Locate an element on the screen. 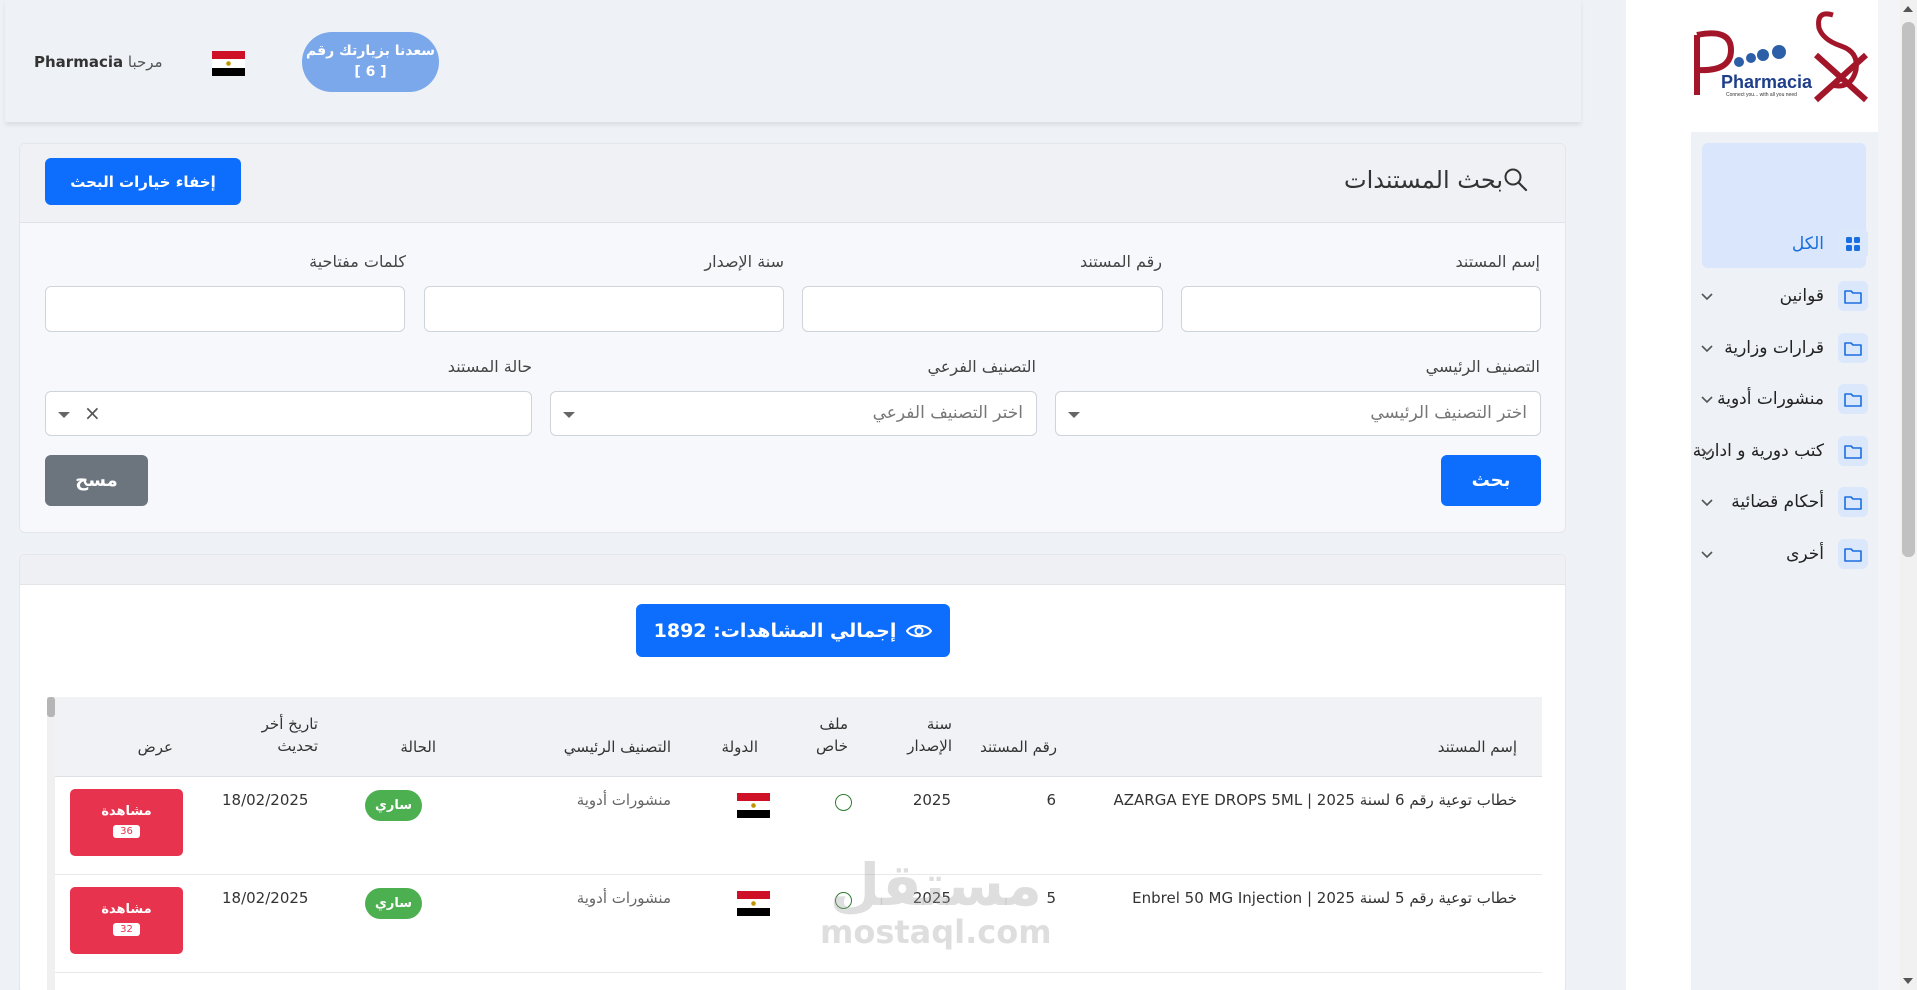 This screenshot has height=990, width=1917. hide-search-options-button: إخفاء خيارات البحث is located at coordinates (143, 181).